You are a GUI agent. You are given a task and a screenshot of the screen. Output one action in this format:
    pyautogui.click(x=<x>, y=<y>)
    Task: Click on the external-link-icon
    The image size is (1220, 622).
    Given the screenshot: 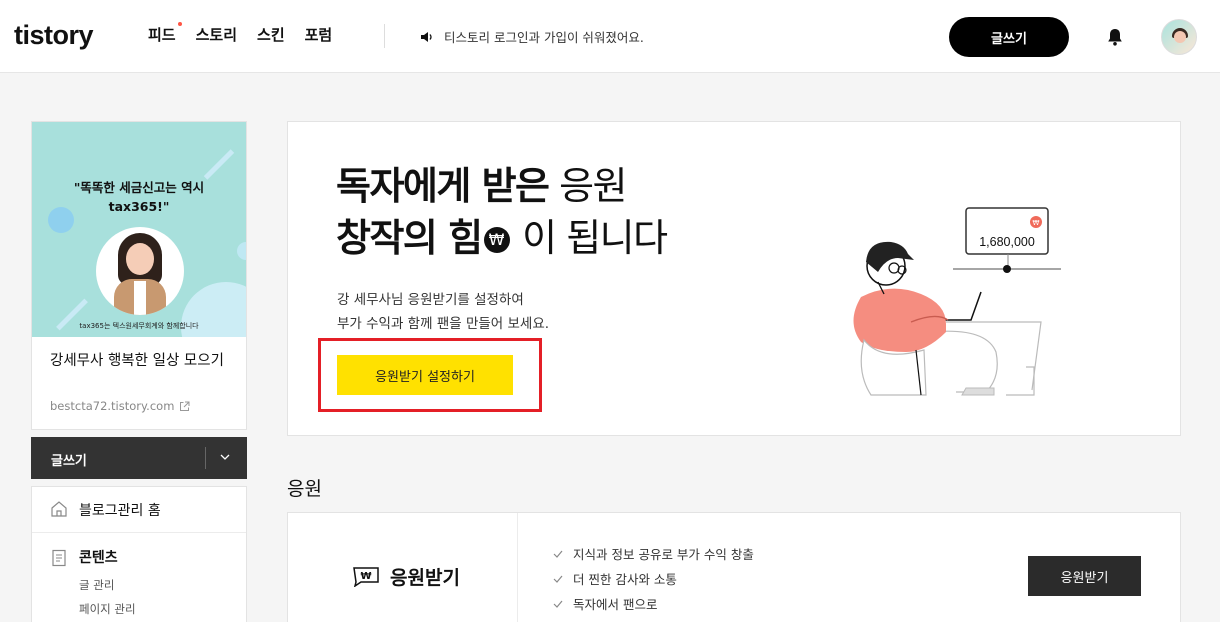 What is the action you would take?
    pyautogui.click(x=185, y=406)
    